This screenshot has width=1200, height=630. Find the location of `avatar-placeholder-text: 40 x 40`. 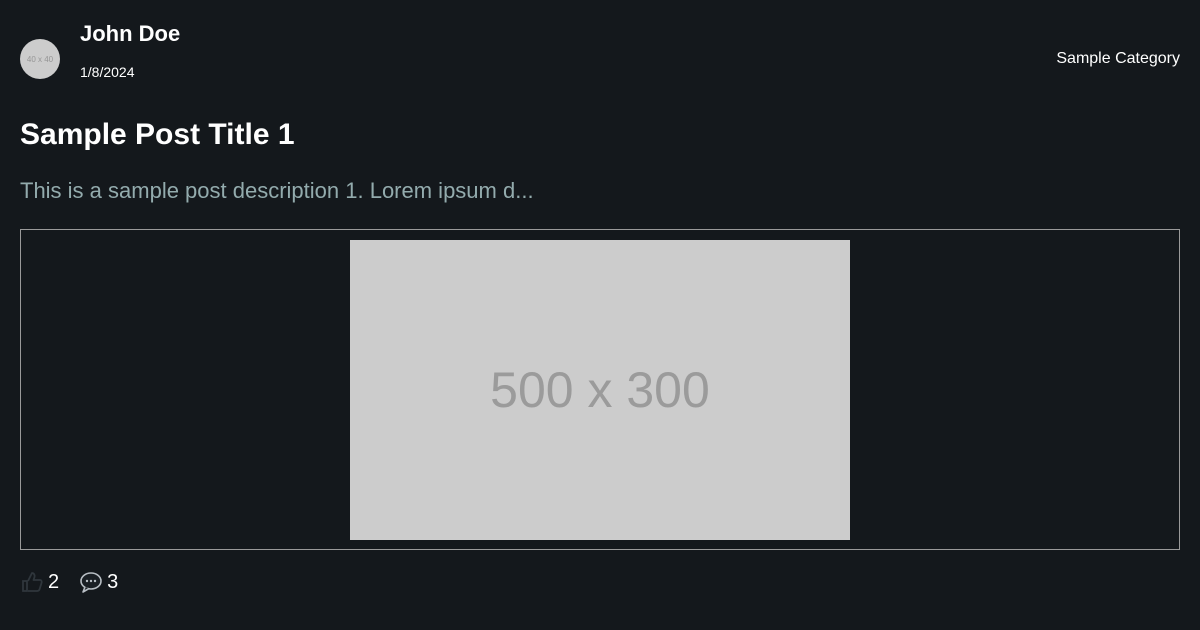

avatar-placeholder-text: 40 x 40 is located at coordinates (40, 59).